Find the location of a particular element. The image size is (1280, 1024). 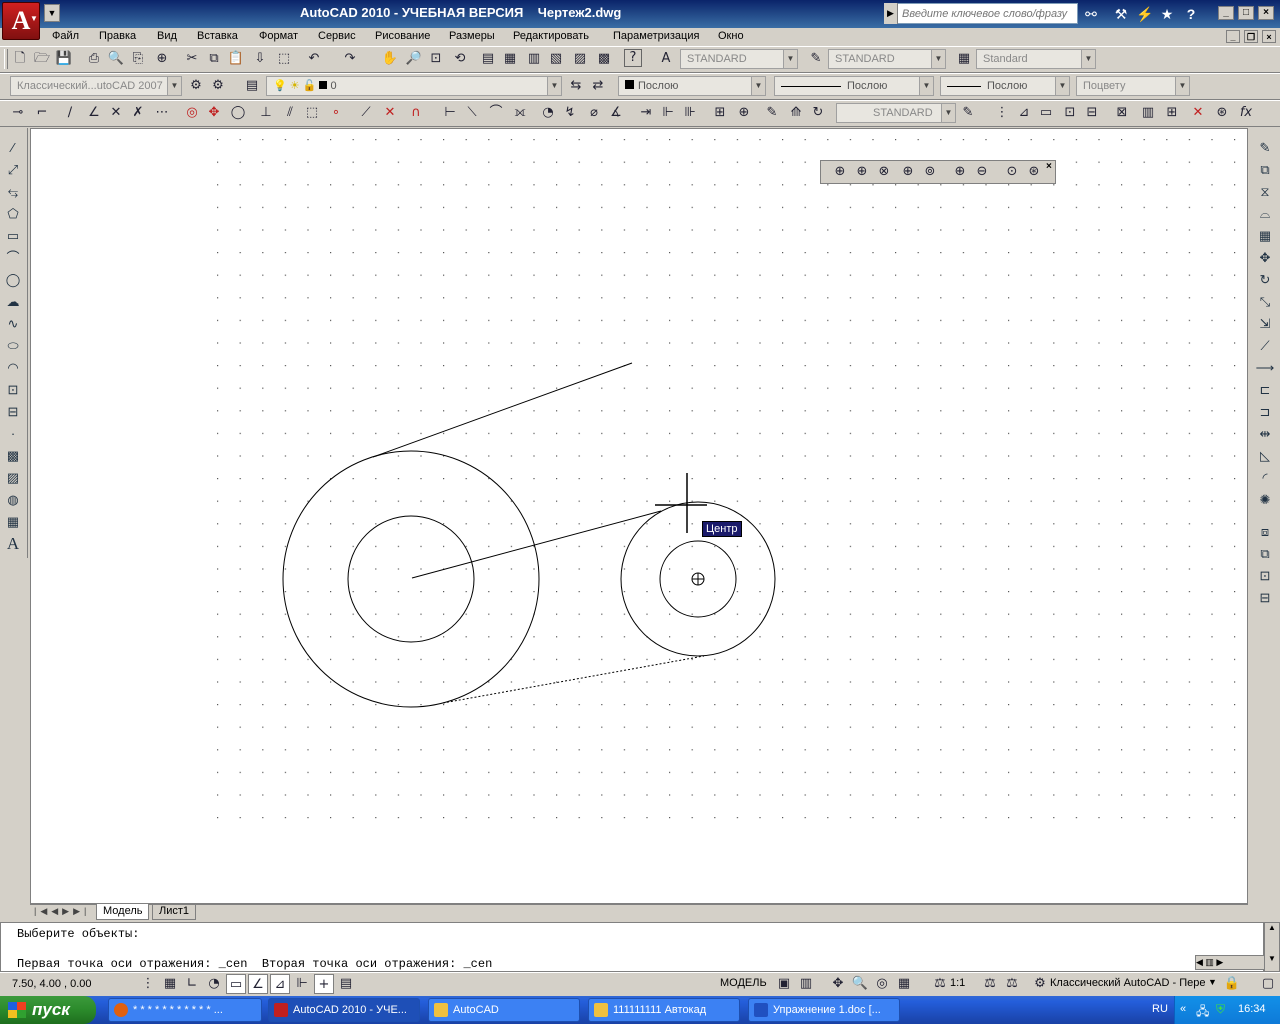

menu-file: Файл is located at coordinates (65, 36).